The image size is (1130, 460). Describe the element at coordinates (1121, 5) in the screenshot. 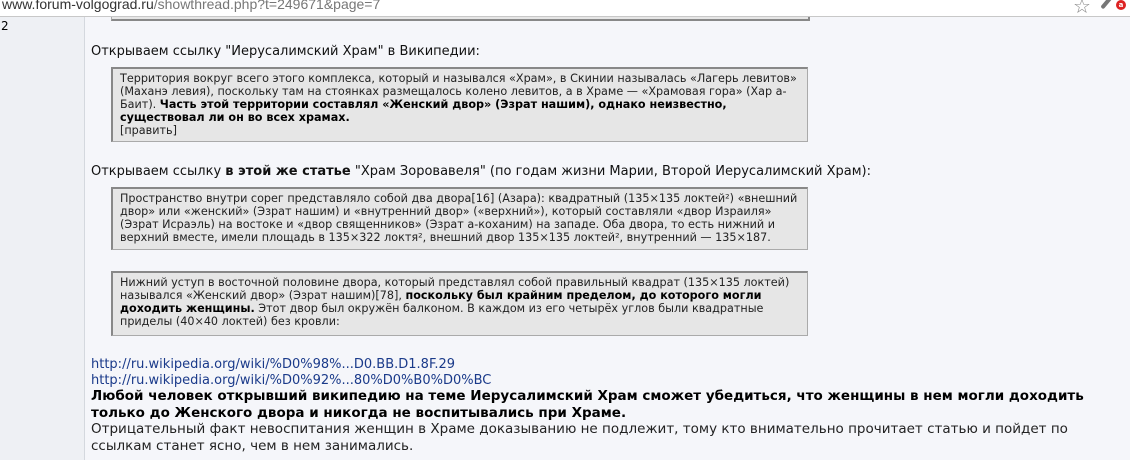

I see `update-badge: a` at that location.